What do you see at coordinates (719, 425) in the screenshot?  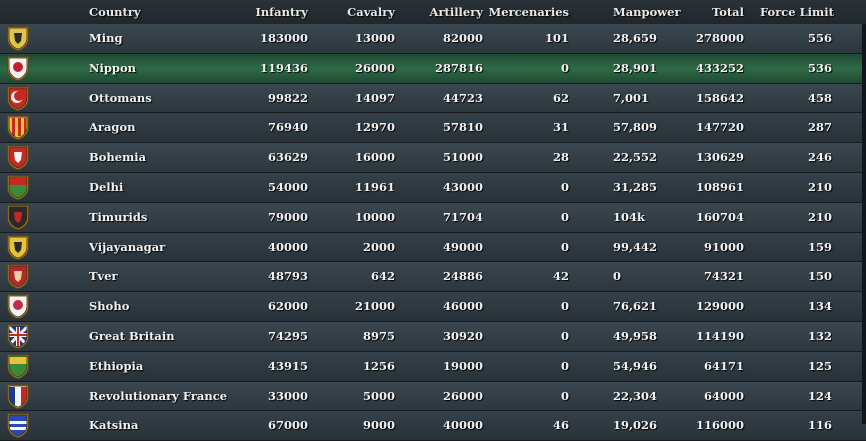 I see `total-value: 116000` at bounding box center [719, 425].